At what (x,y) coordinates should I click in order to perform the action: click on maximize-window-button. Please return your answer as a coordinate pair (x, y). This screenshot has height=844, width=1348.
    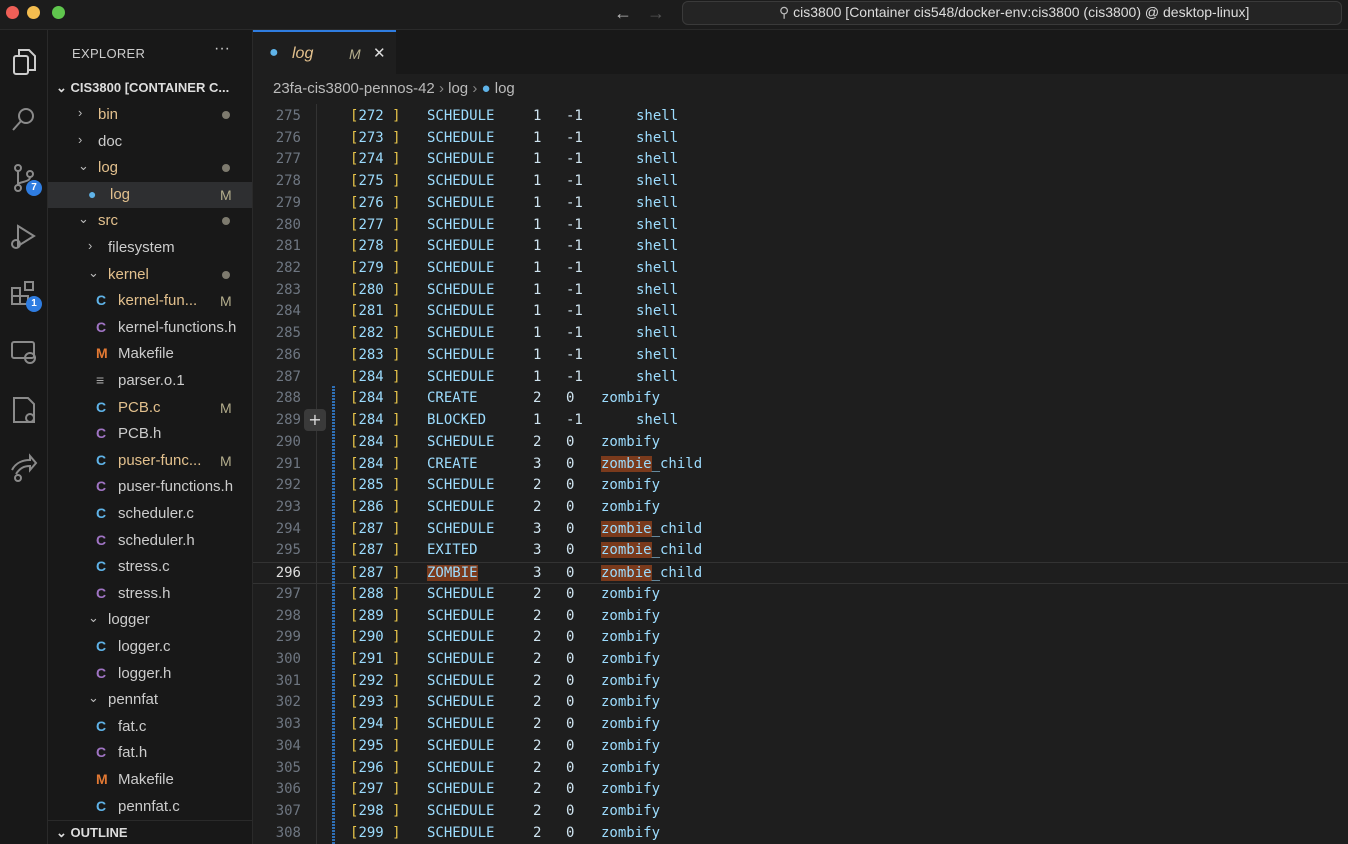
    Looking at the image, I should click on (58, 12).